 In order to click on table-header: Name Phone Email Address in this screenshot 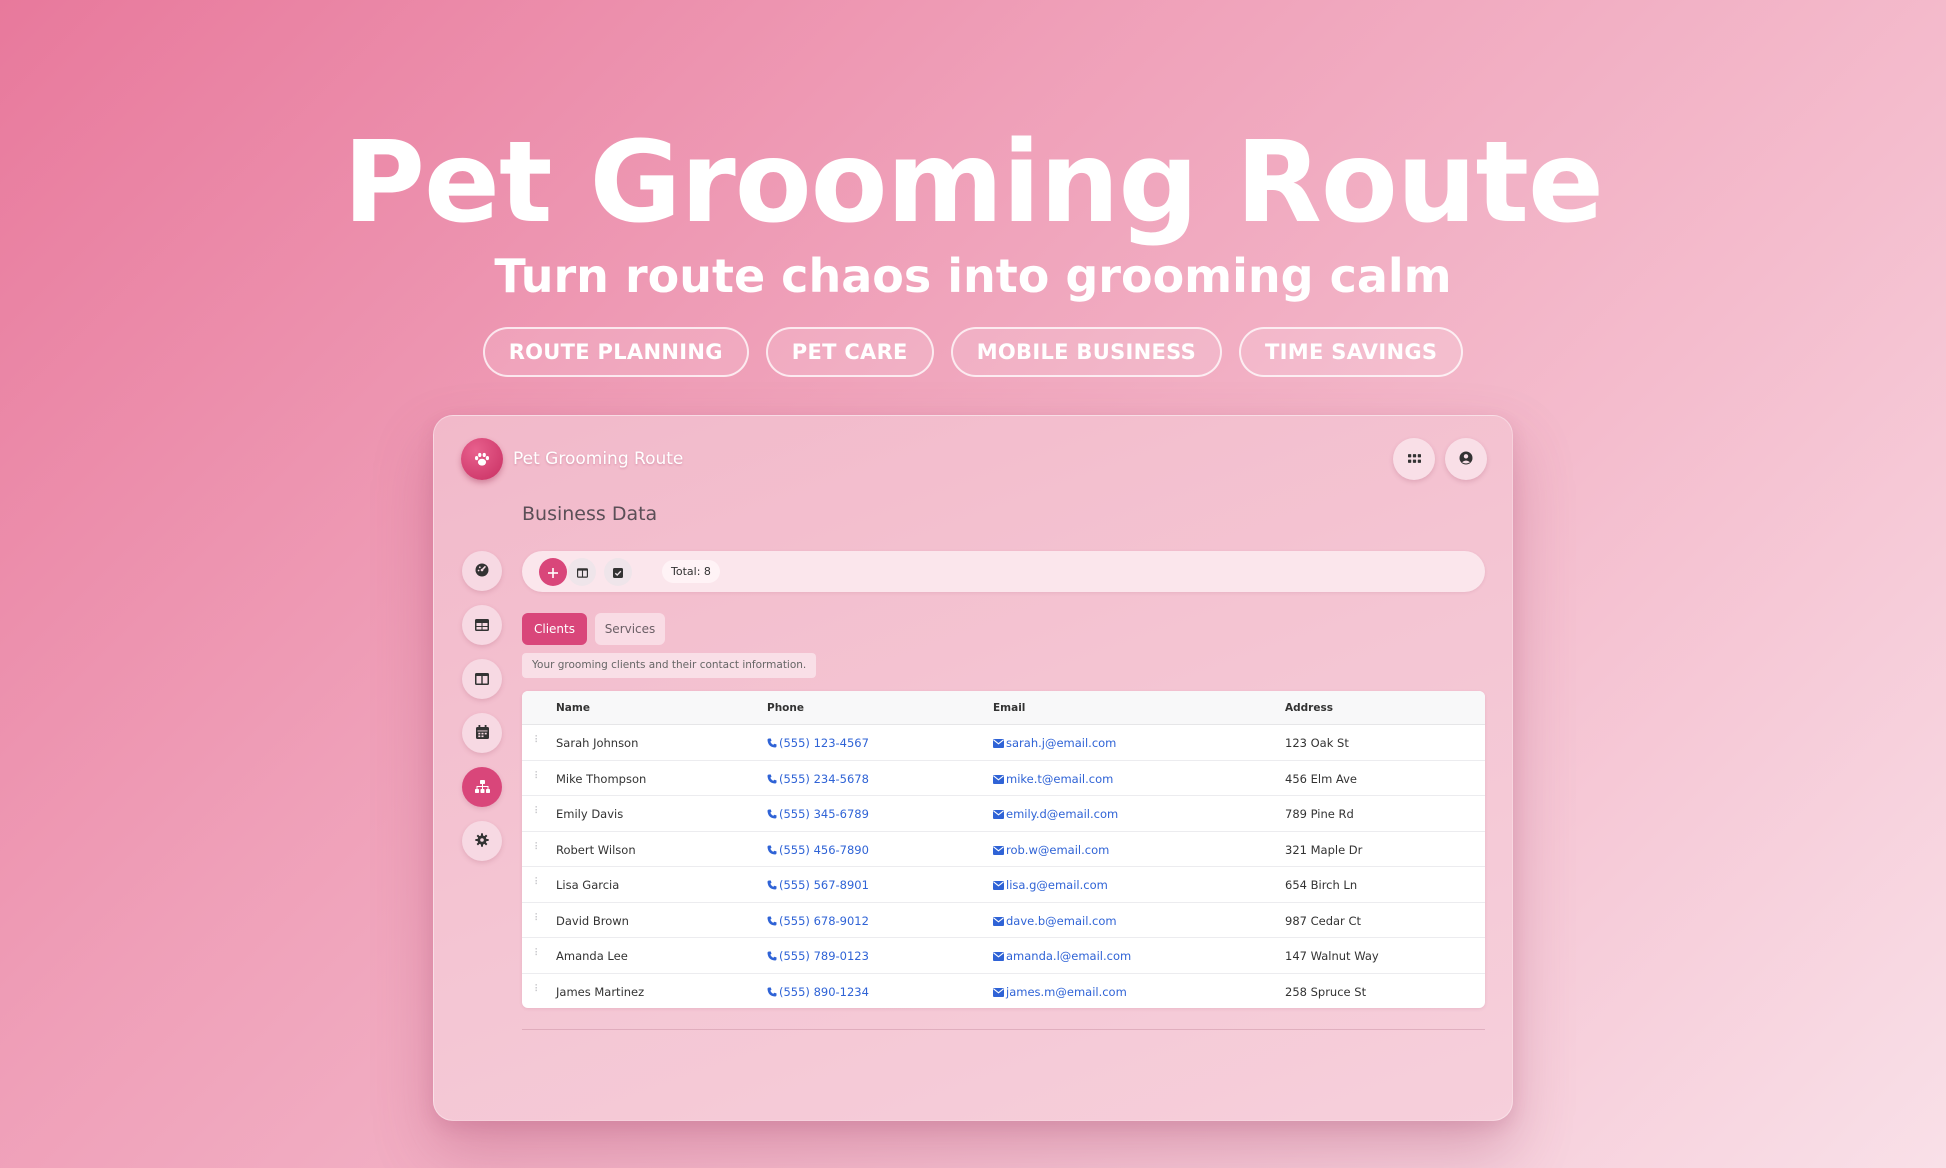, I will do `click(1003, 708)`.